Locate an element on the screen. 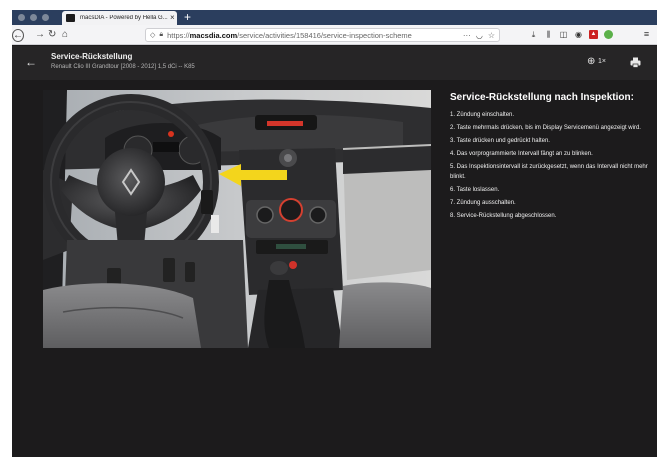  library-icon: ⫼ is located at coordinates (548, 34).